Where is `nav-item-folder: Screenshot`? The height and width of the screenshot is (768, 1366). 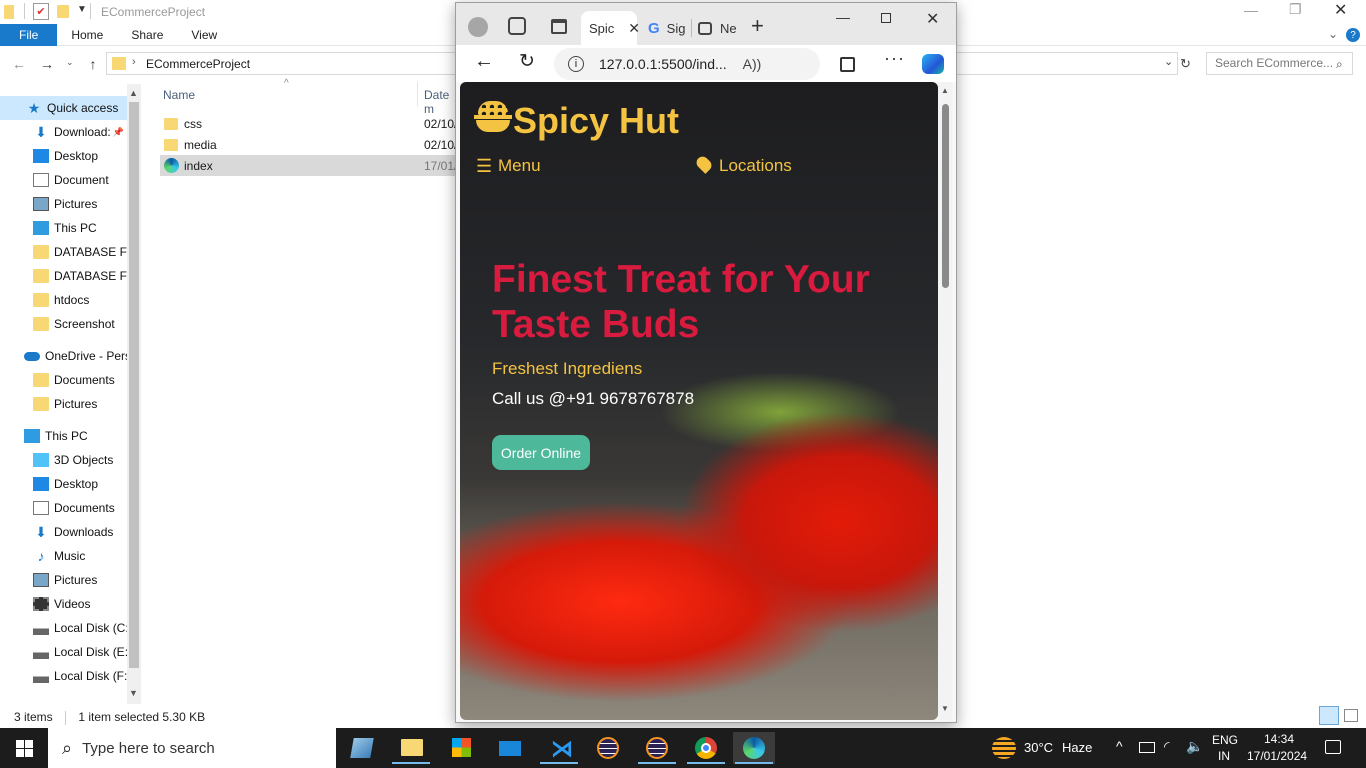
nav-item-folder: Screenshot is located at coordinates (63, 324).